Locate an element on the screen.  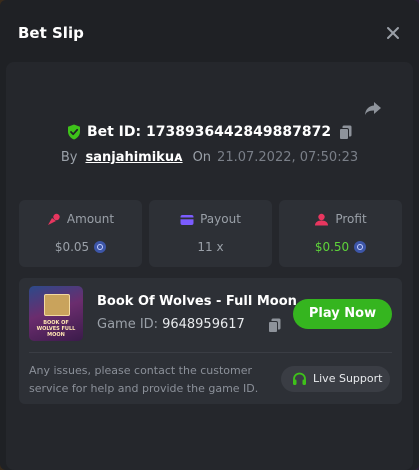
amount-icon is located at coordinates (53, 219).